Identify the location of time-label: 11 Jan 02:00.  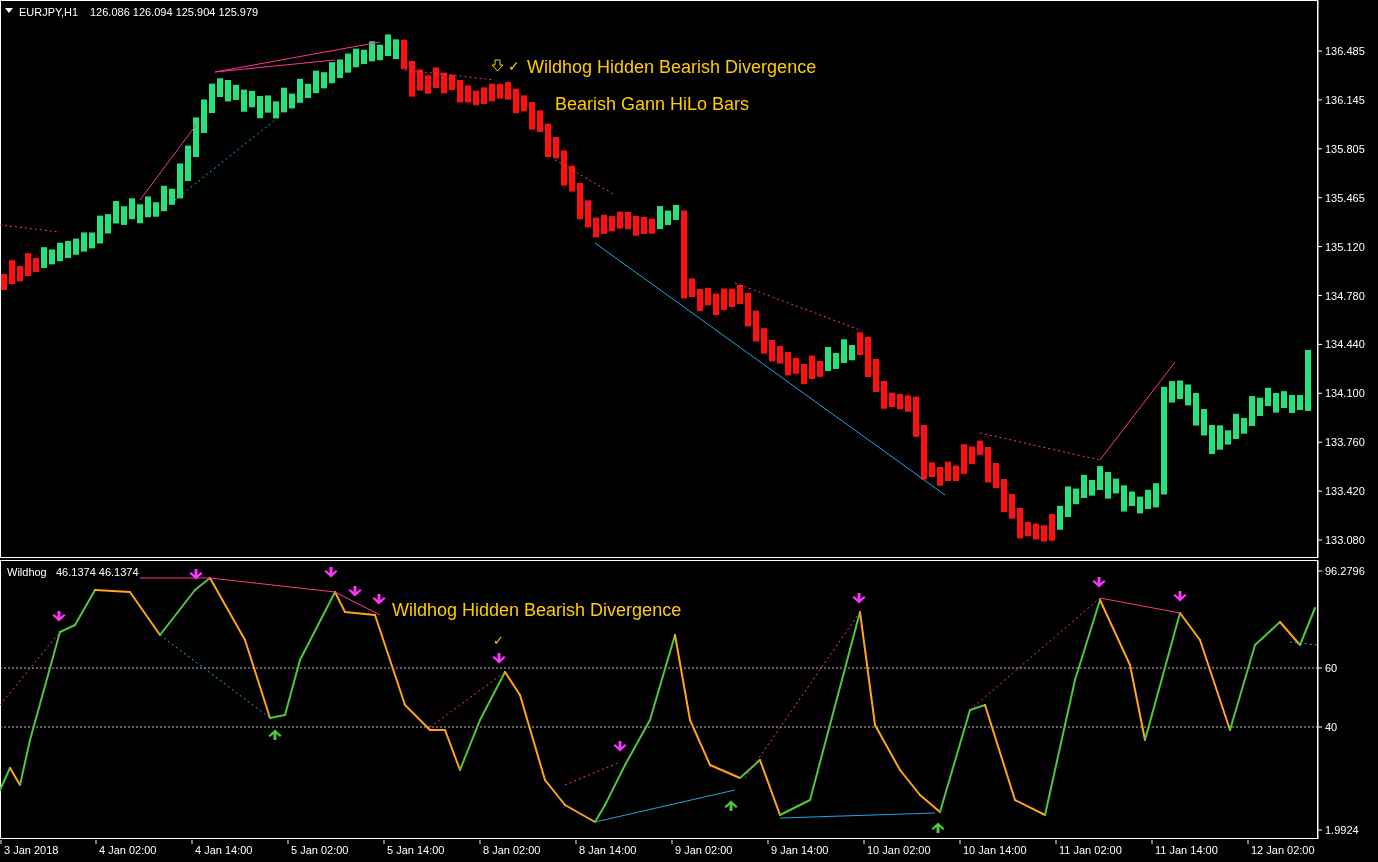
(1090, 850).